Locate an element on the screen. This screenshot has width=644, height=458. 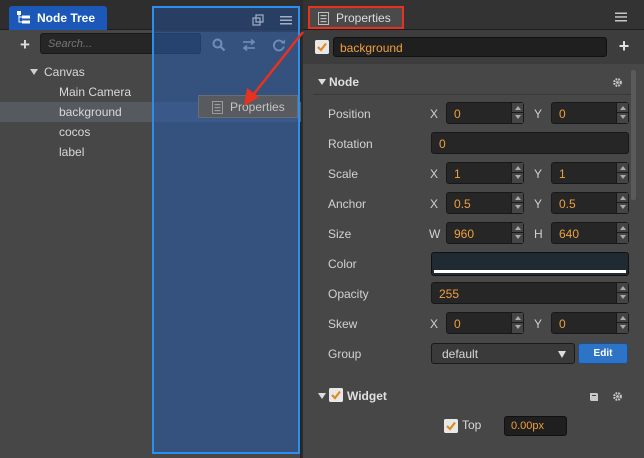
position-x-axis: X is located at coordinates (434, 114).